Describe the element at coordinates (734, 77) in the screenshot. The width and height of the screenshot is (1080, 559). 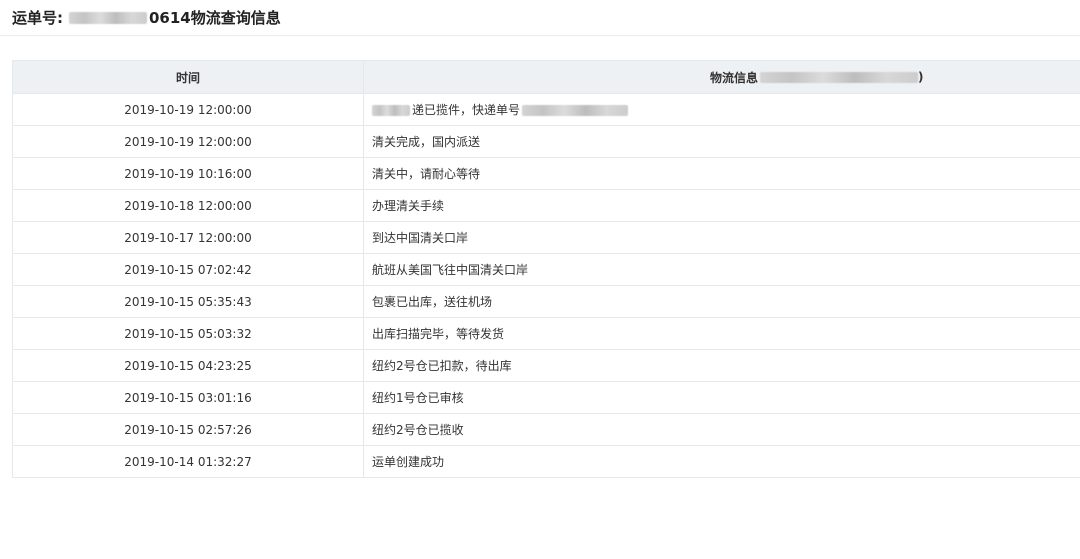
I see `column-header-info-label: 物流信息` at that location.